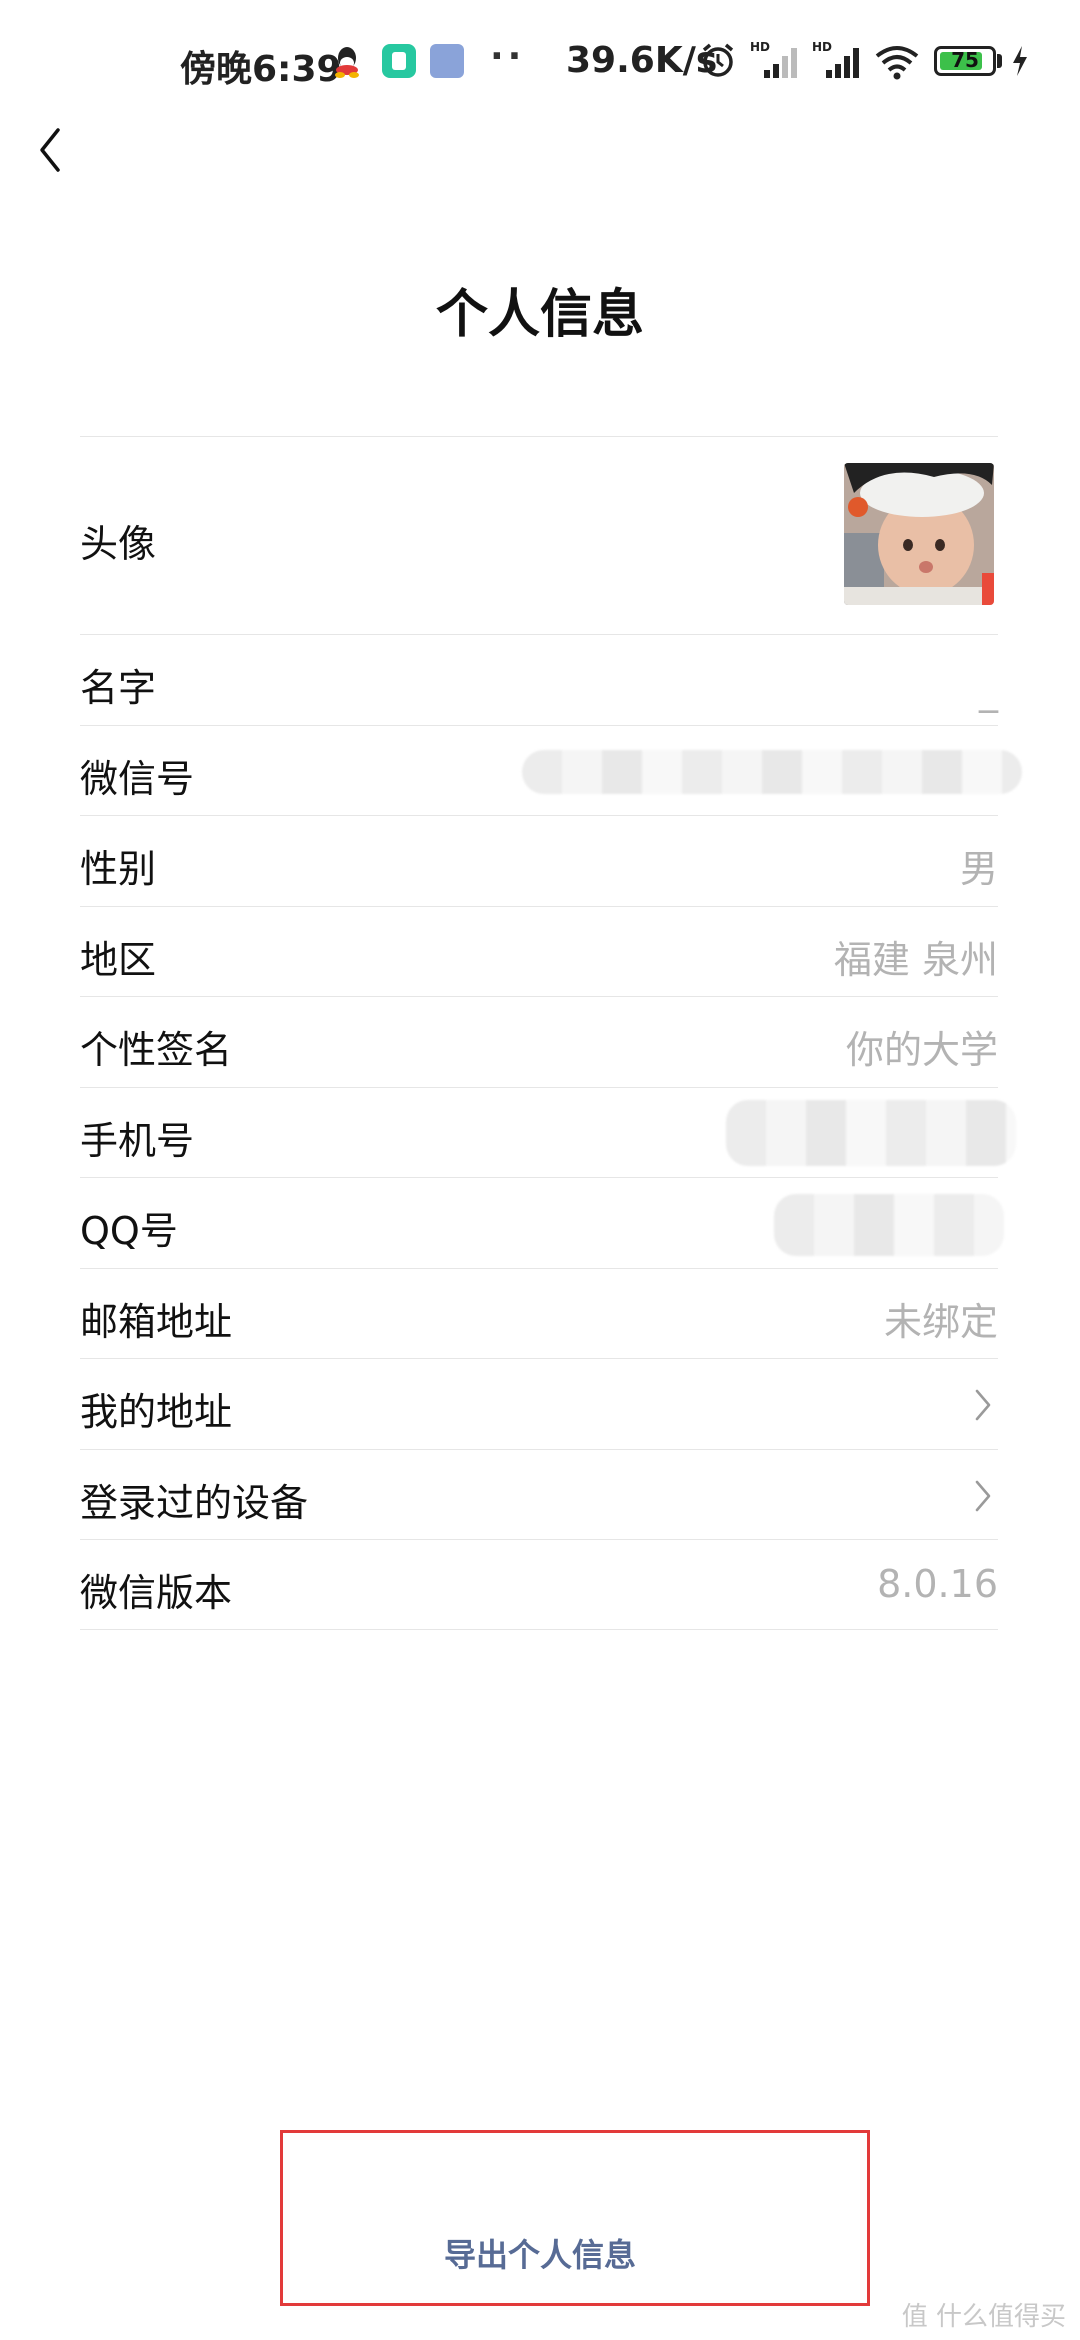 This screenshot has height=2340, width=1080. Describe the element at coordinates (50, 150) in the screenshot. I see `back-chevron-left-icon` at that location.